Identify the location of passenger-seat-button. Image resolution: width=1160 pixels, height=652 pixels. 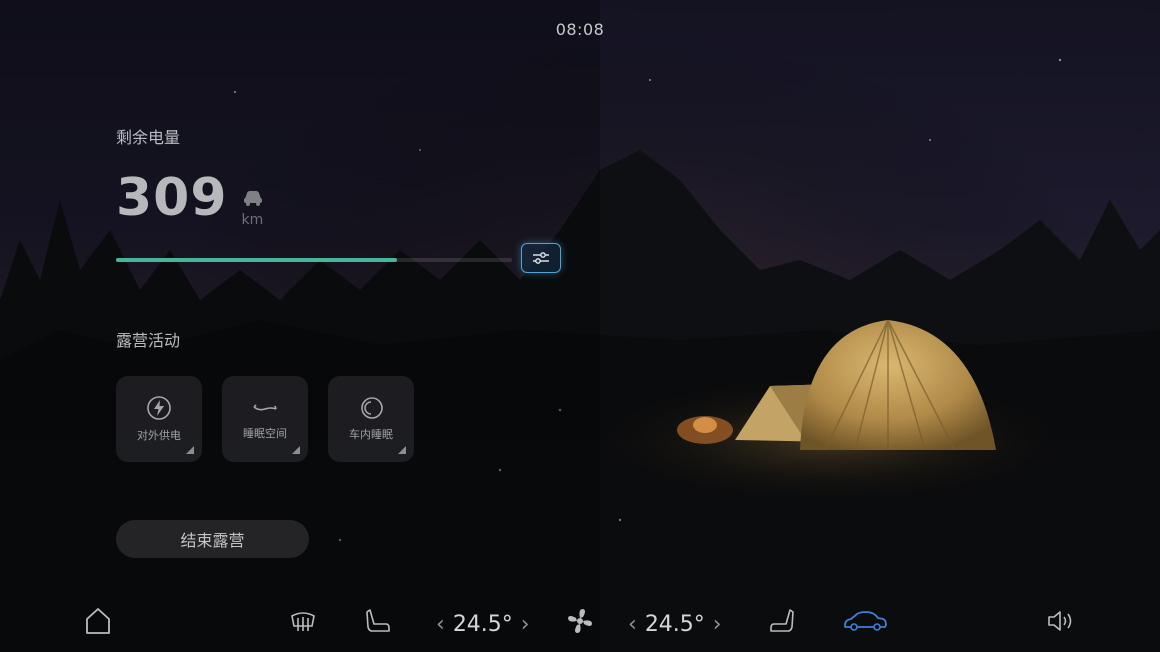
(782, 621).